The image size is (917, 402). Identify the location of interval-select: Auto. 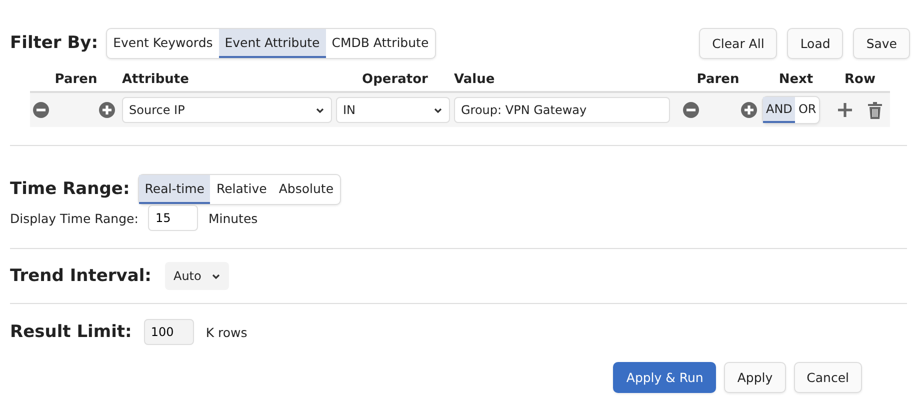
(197, 276).